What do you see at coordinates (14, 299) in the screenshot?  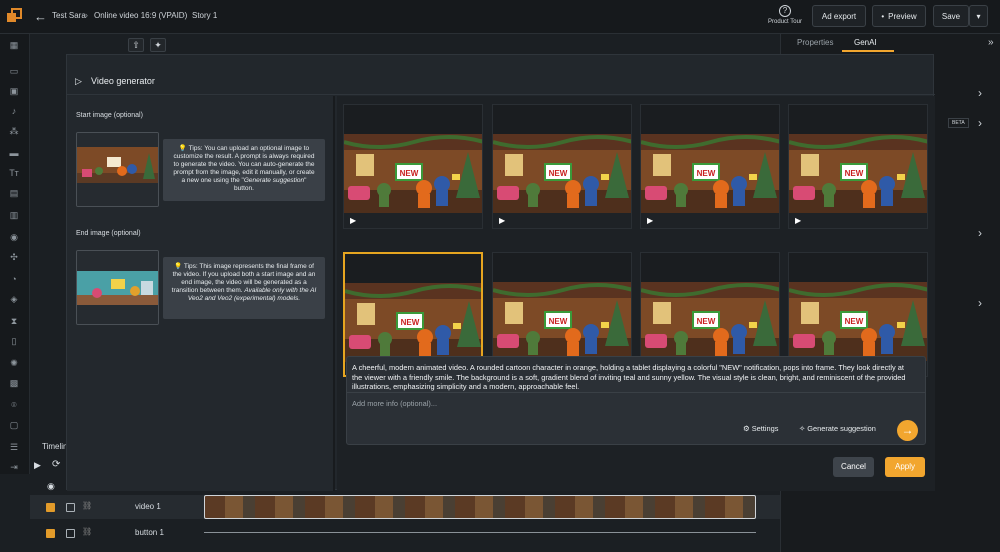 I see `layers-icon: ◈` at bounding box center [14, 299].